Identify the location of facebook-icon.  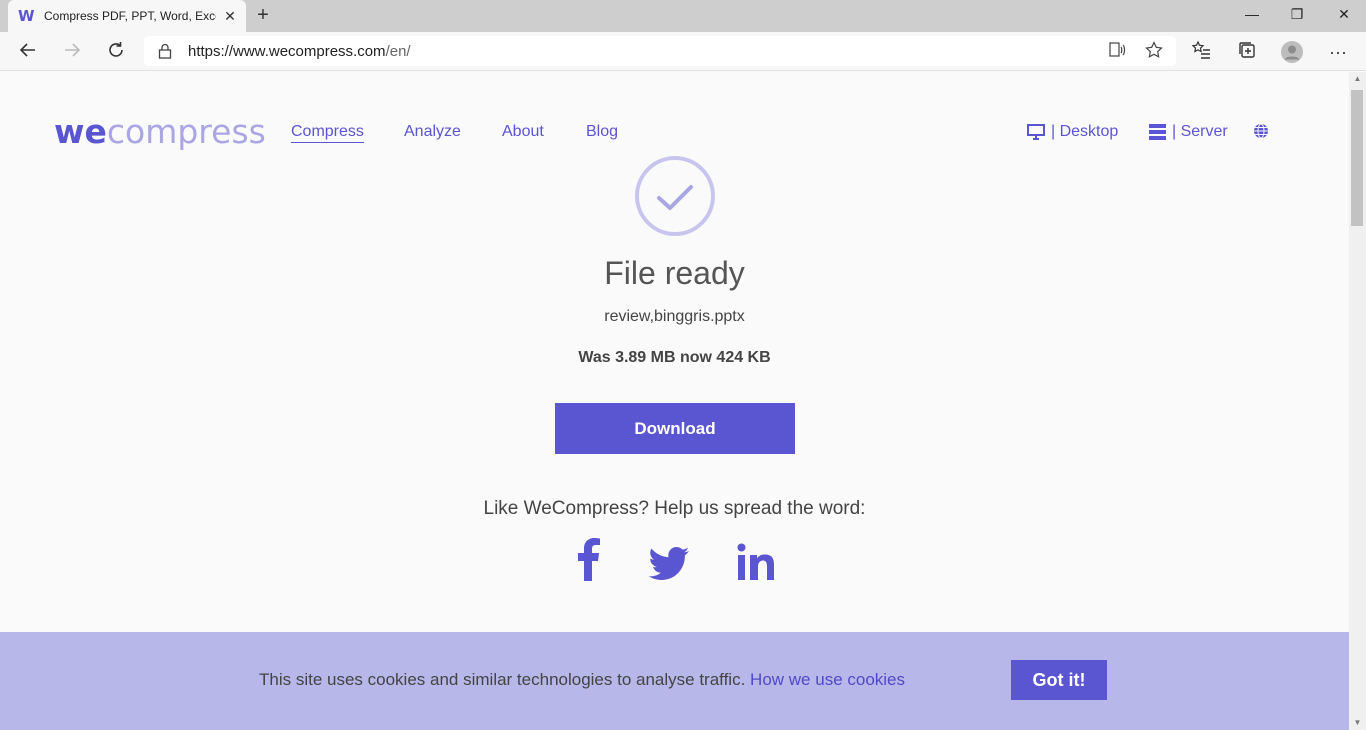
(588, 559).